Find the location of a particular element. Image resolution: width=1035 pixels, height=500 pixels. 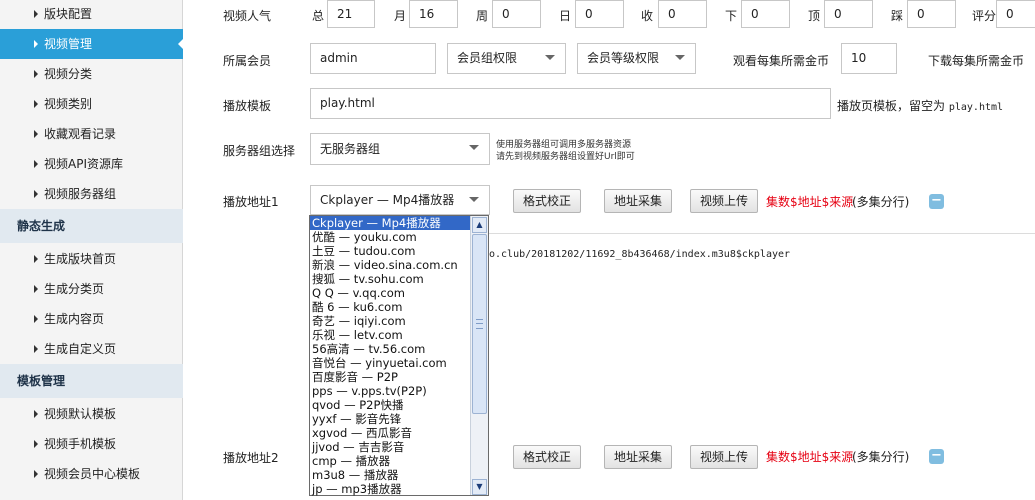

sidebar-item-gen-custom: 生成自定义页 is located at coordinates (91, 349).